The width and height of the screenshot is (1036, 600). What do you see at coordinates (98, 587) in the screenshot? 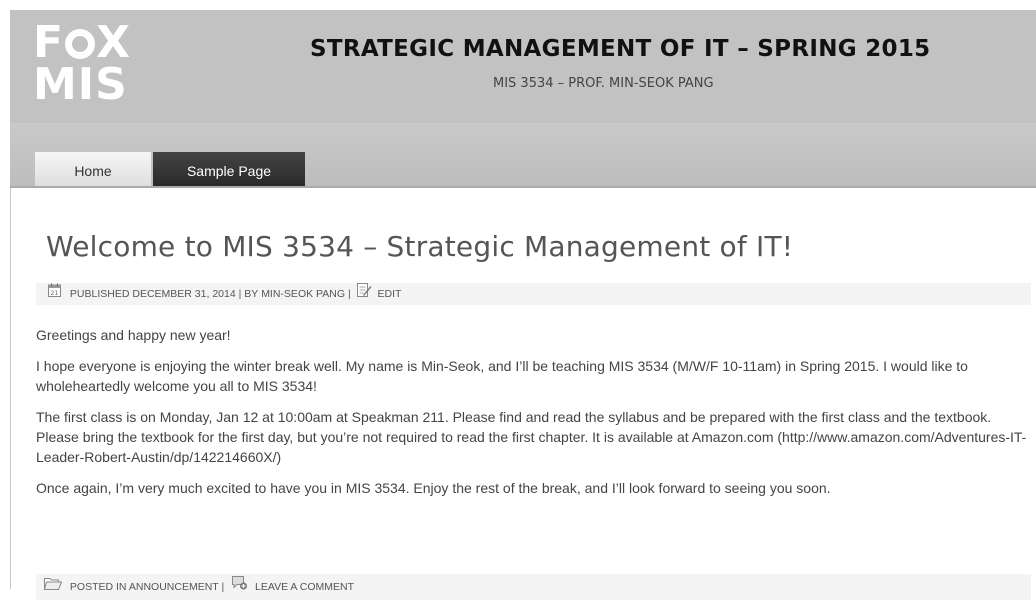
I see `posted-in-label: POSTED IN` at bounding box center [98, 587].